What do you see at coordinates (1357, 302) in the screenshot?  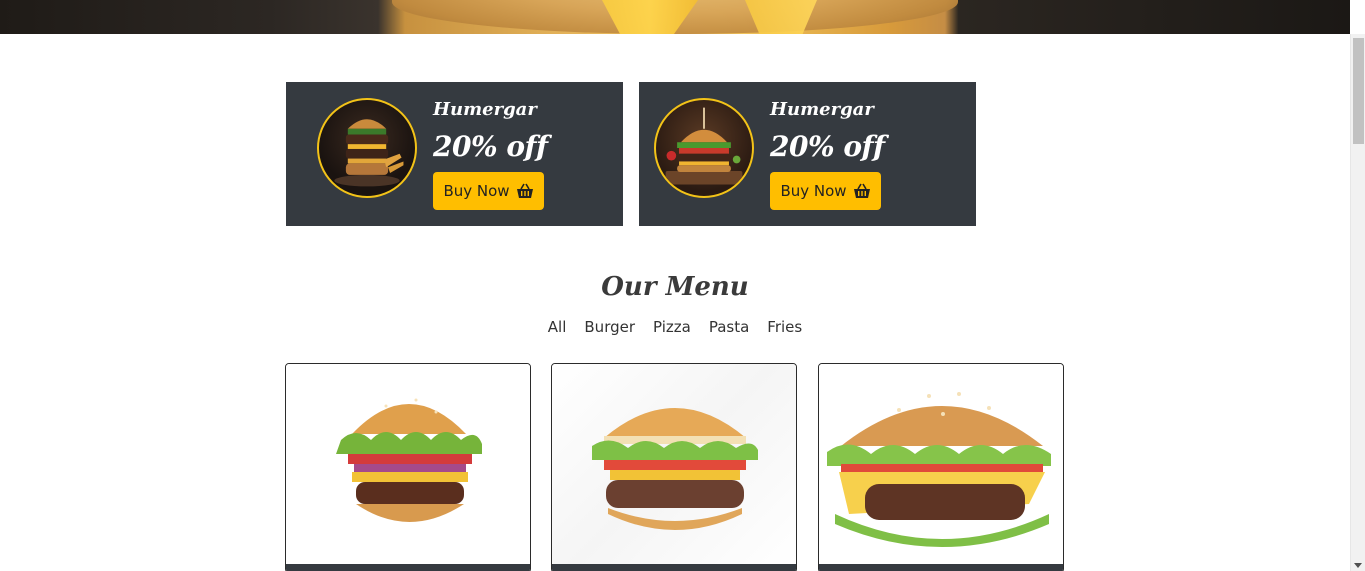 I see `page-scrollbar` at bounding box center [1357, 302].